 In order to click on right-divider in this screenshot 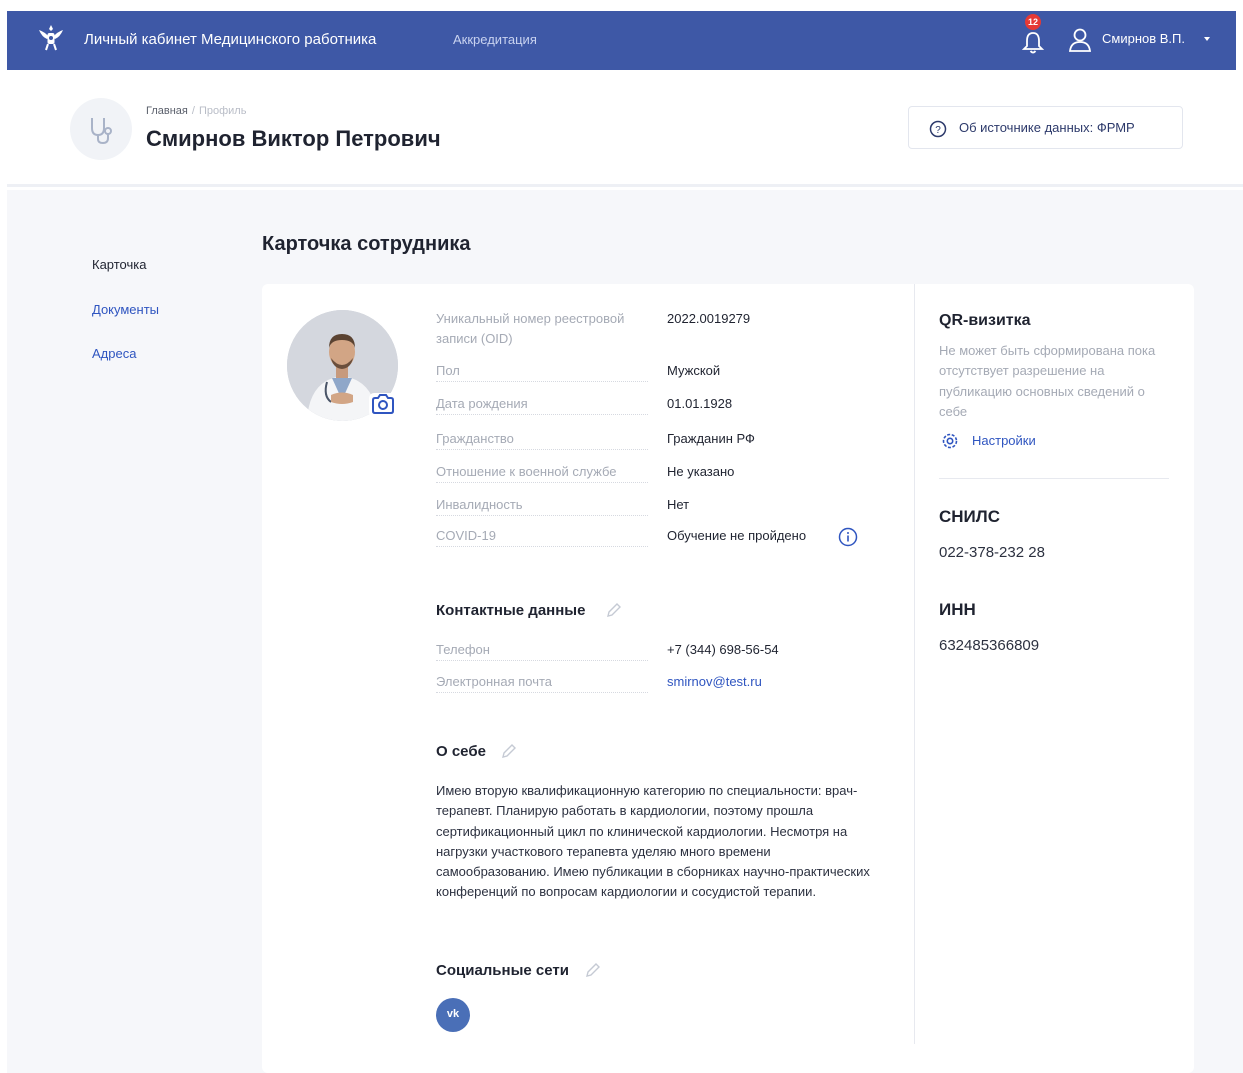, I will do `click(1054, 478)`.